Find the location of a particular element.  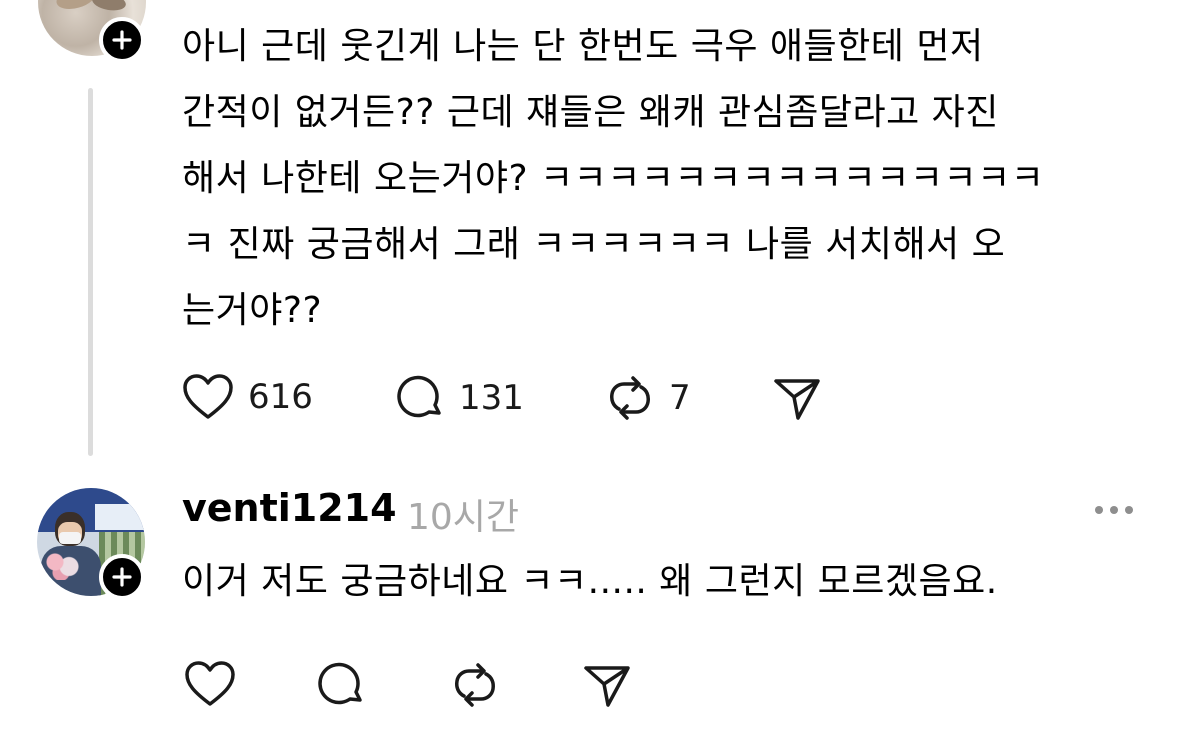

reply-text: 이거 저도 궁금하네요 ㅋㅋ..... 왜 그런지 모르겠음요. is located at coordinates (590, 581).